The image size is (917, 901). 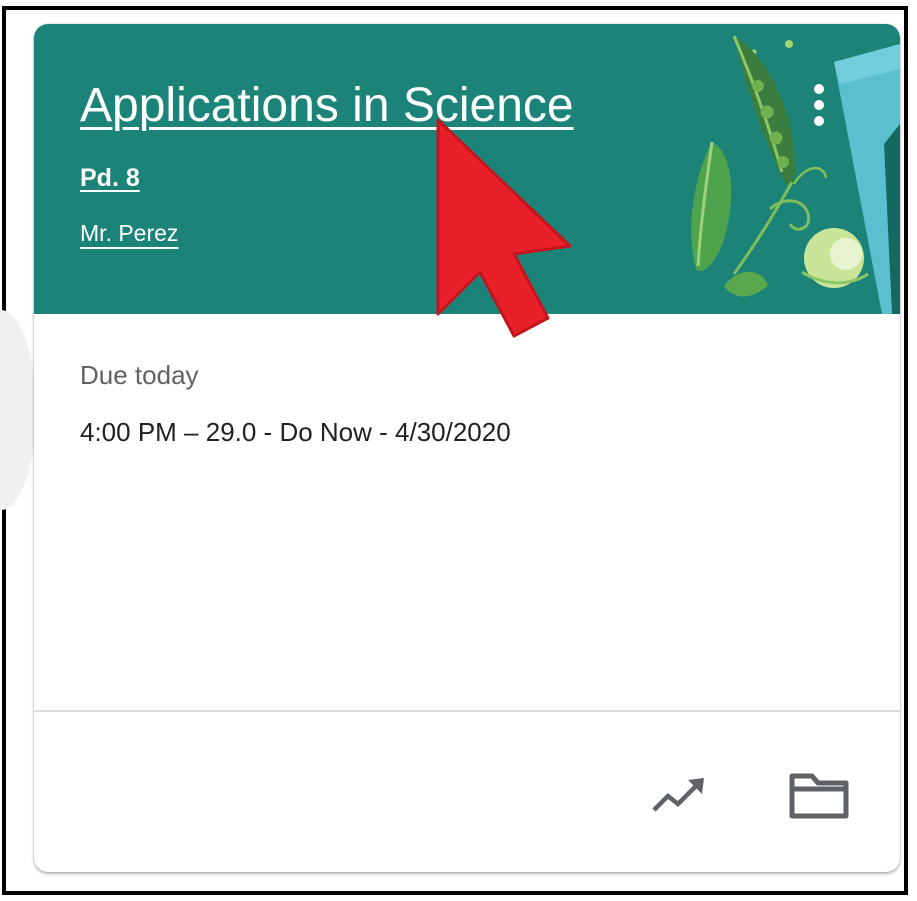 I want to click on class-title-link: Applications in Science, so click(x=327, y=106).